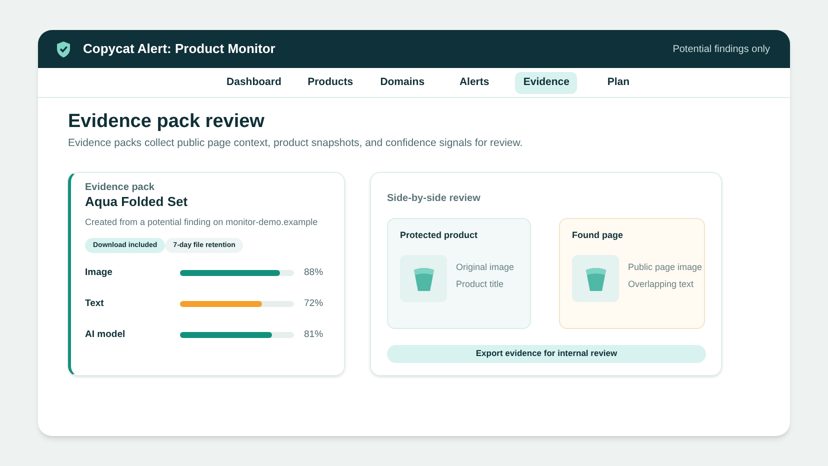 The image size is (828, 466). Describe the element at coordinates (137, 202) in the screenshot. I see `pack-name: Aqua Folded Set` at that location.